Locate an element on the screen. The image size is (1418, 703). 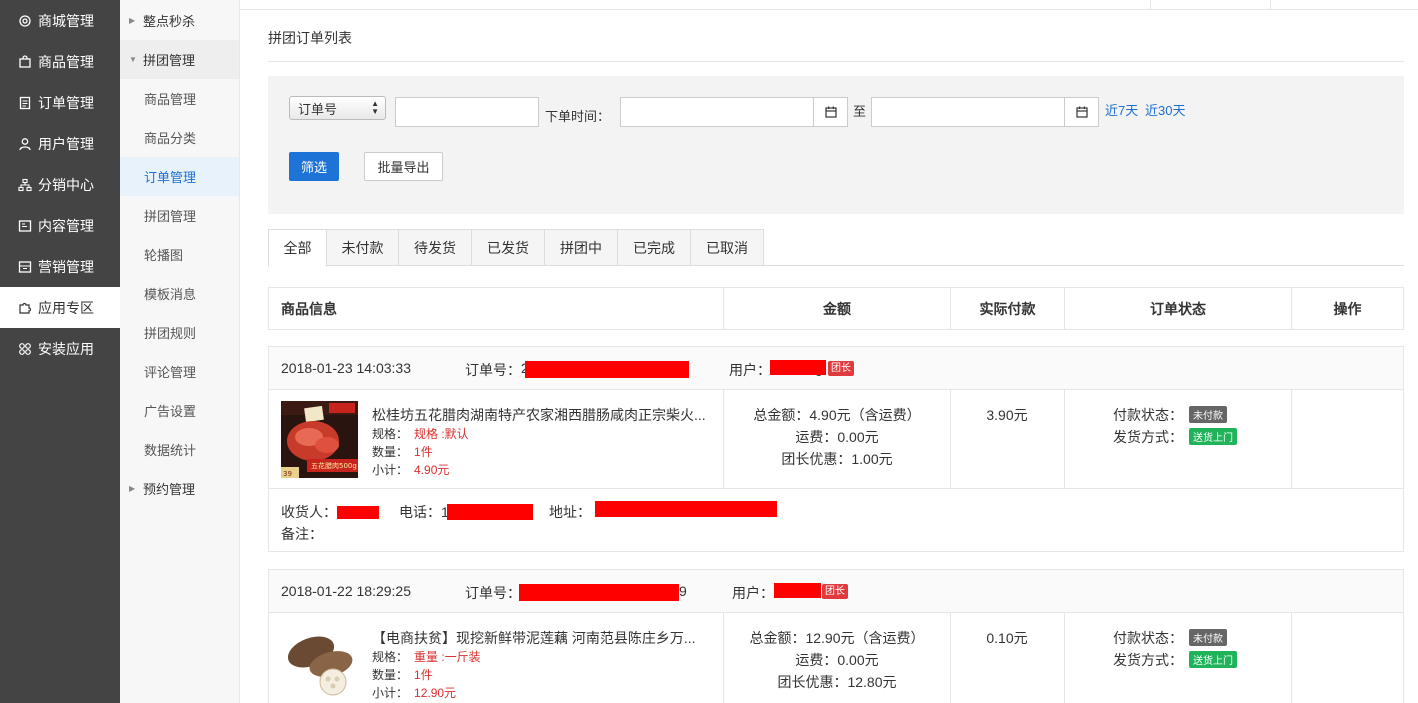
tab-unpaid: 未付款 is located at coordinates (363, 247).